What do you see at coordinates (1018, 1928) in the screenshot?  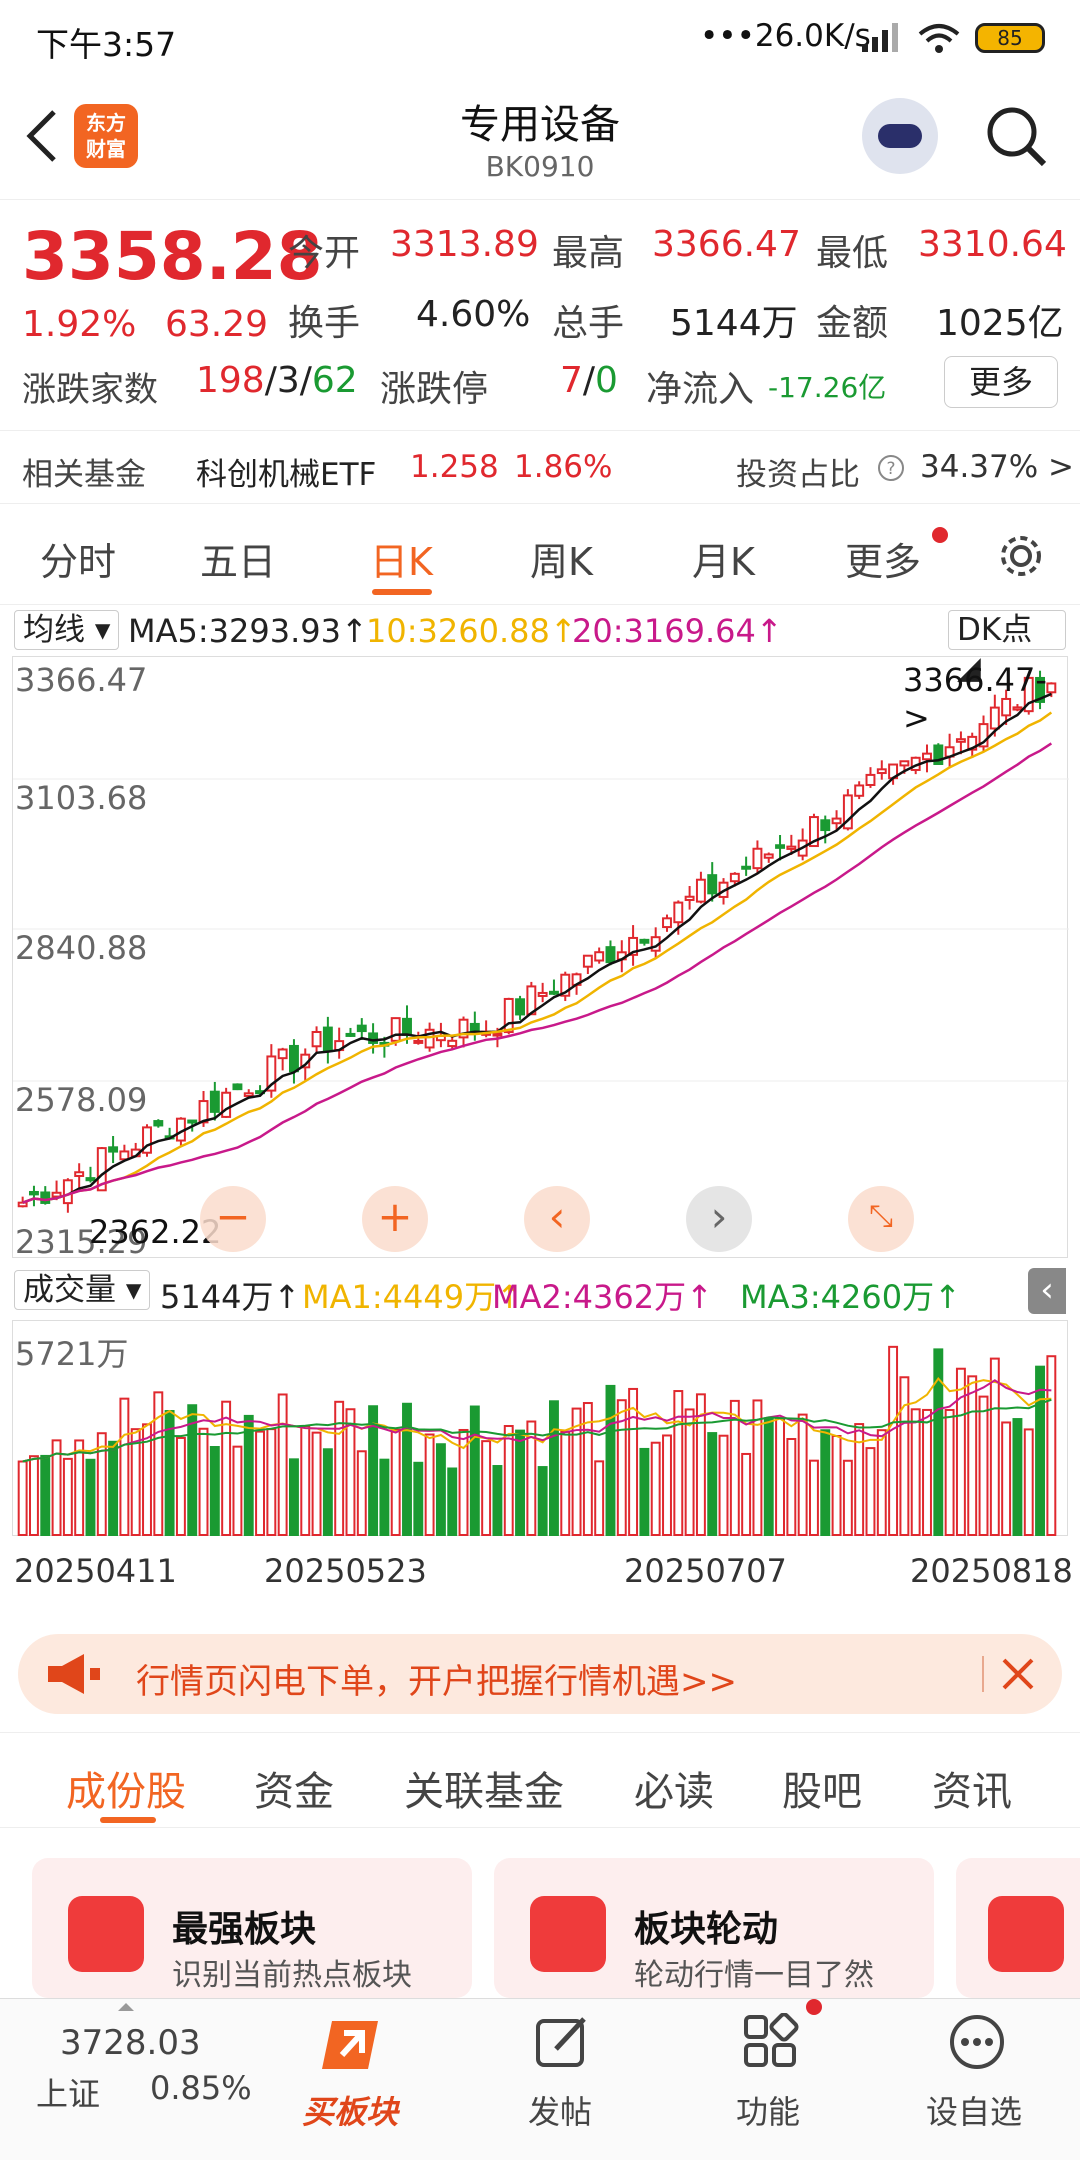 I see `card-partial` at bounding box center [1018, 1928].